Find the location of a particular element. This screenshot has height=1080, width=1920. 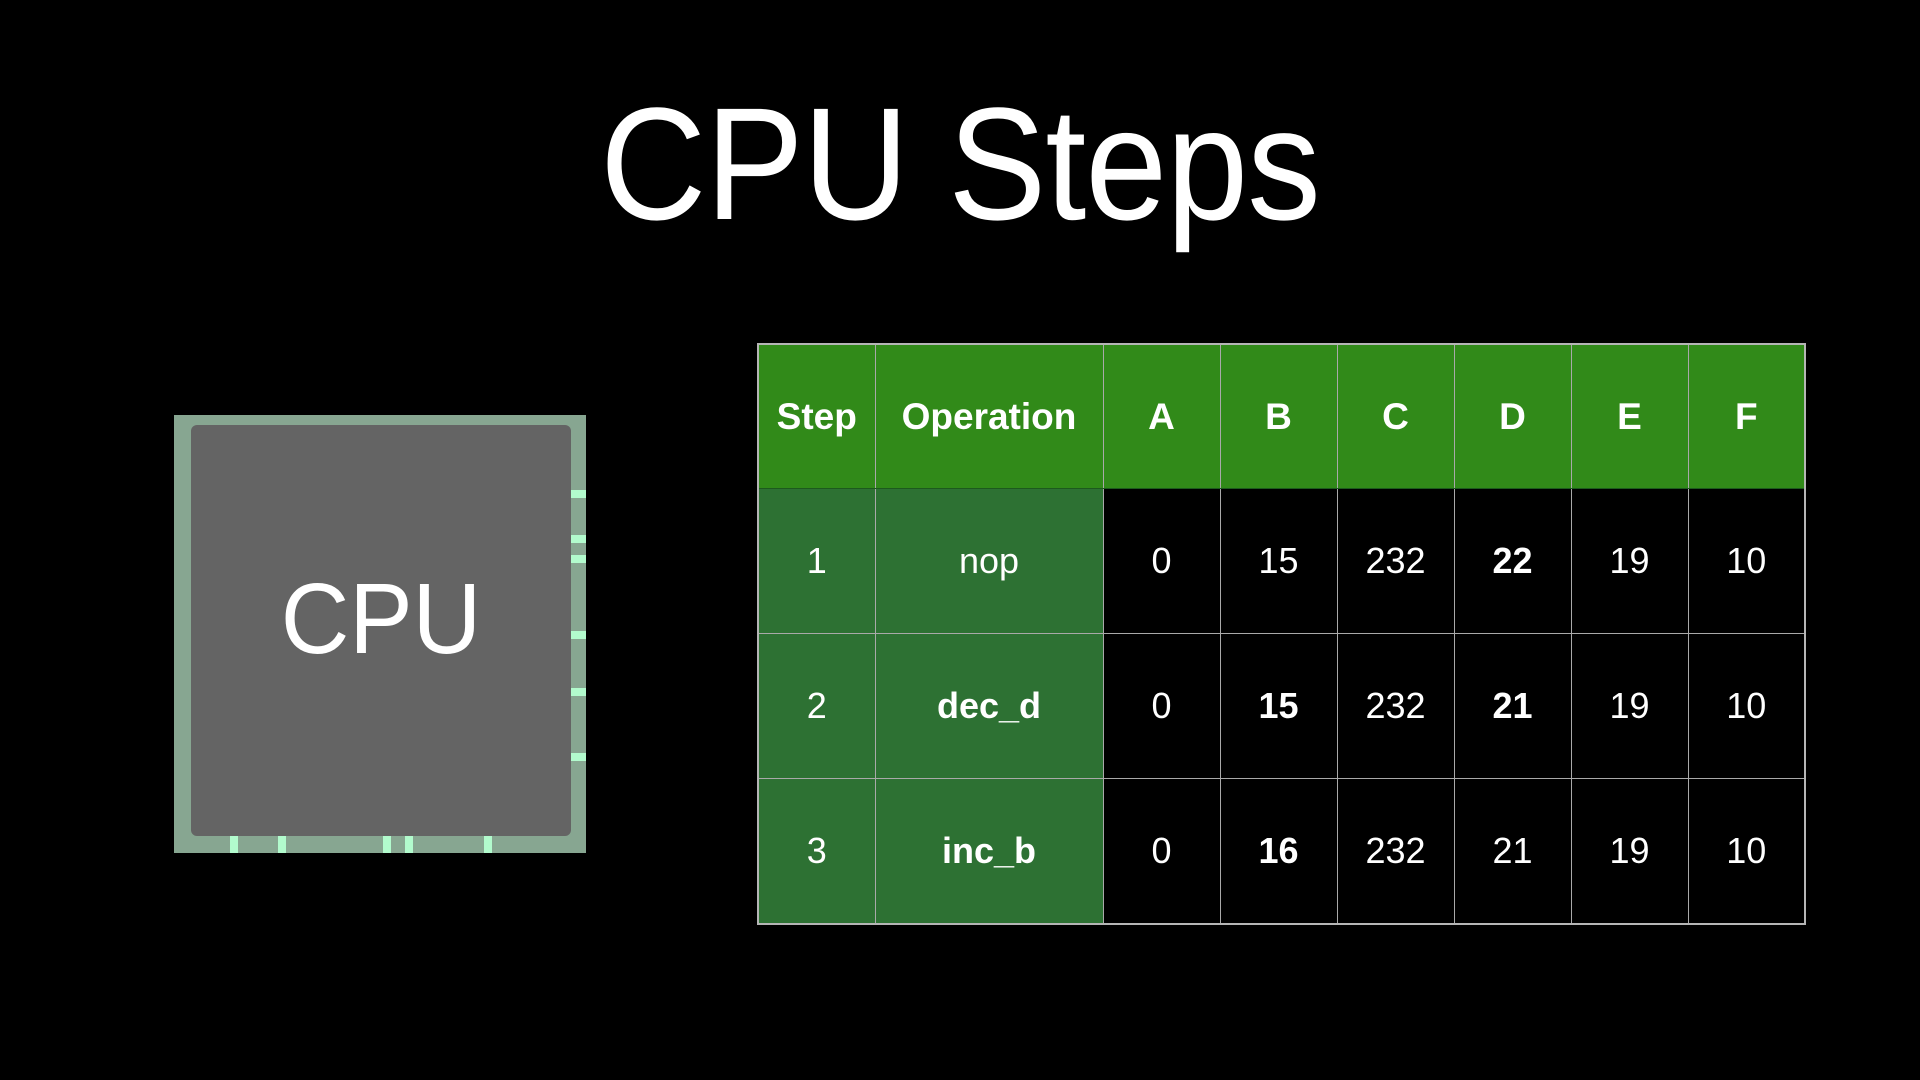

table-header-row: Step Operation A B C D E F is located at coordinates (1281, 416).